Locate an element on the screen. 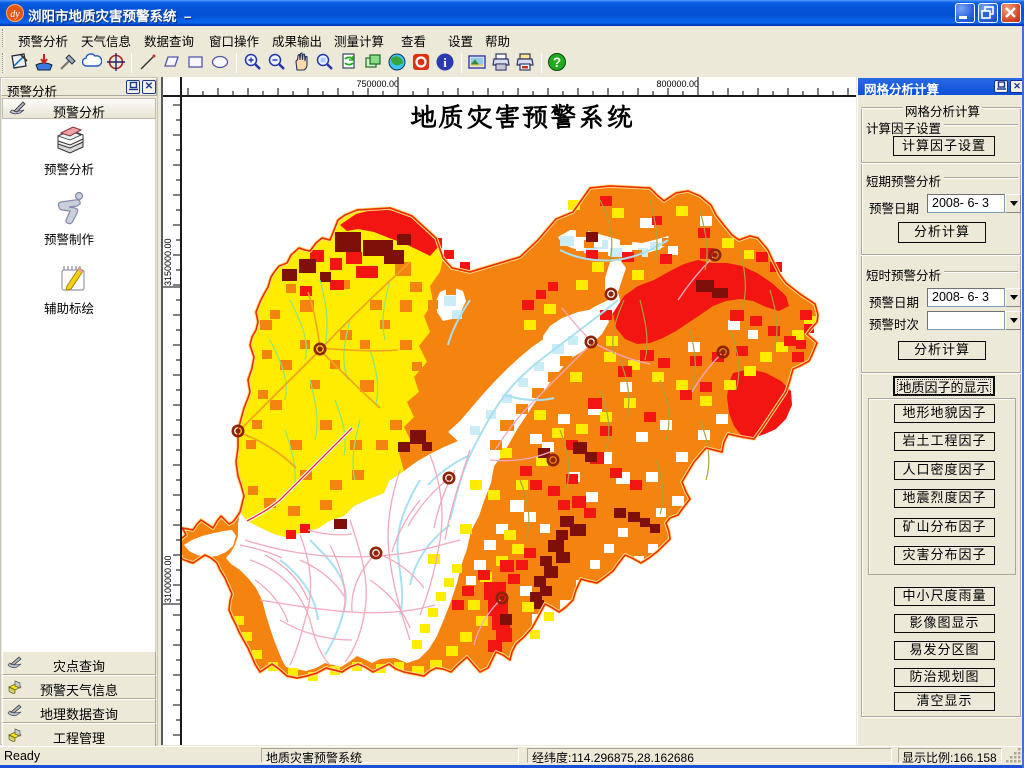  svg-text: i is located at coordinates (445, 62).